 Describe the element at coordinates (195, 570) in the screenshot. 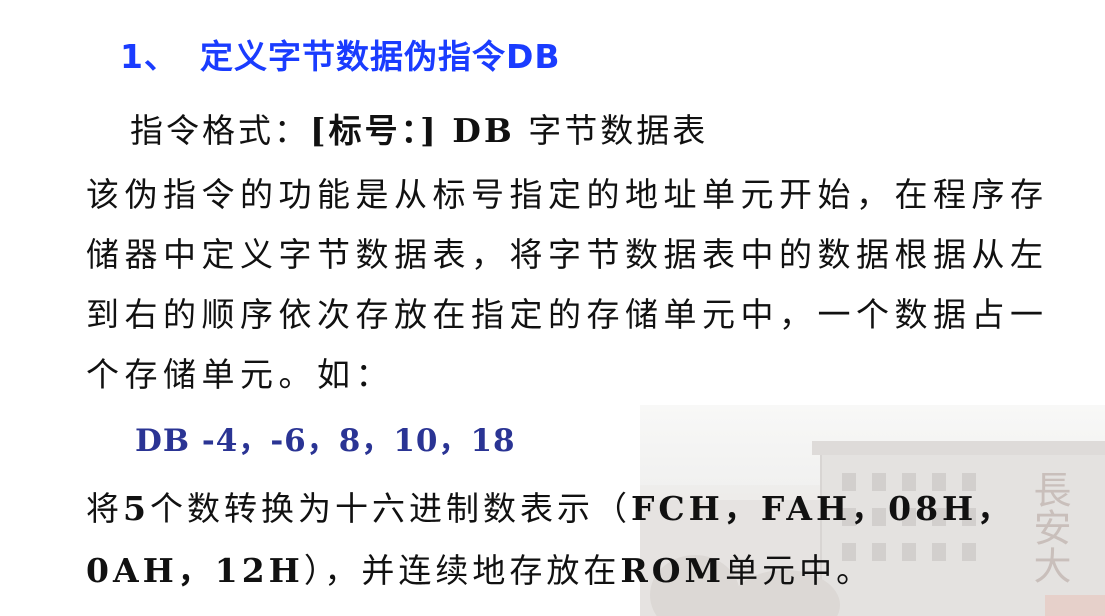

I see `conversion-hex-values: 0AH，12H` at that location.